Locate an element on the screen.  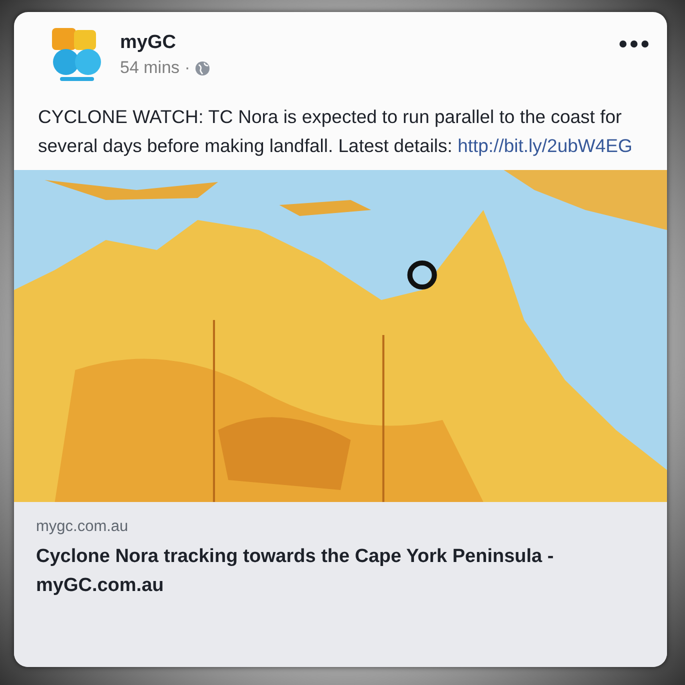
post-time: 54 mins is located at coordinates (150, 68).